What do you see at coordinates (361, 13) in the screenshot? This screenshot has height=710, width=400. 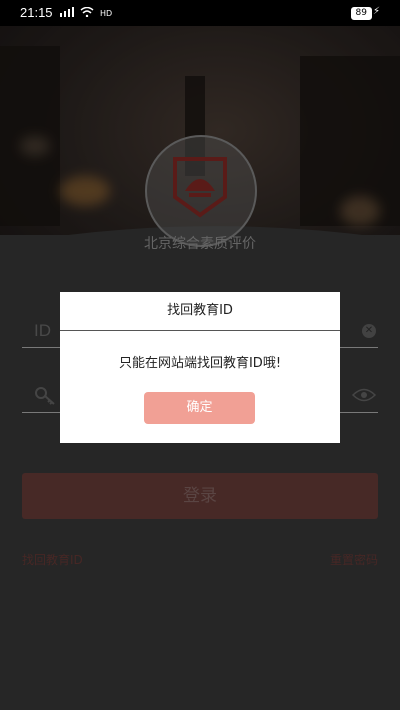 I see `battery-level: 89` at bounding box center [361, 13].